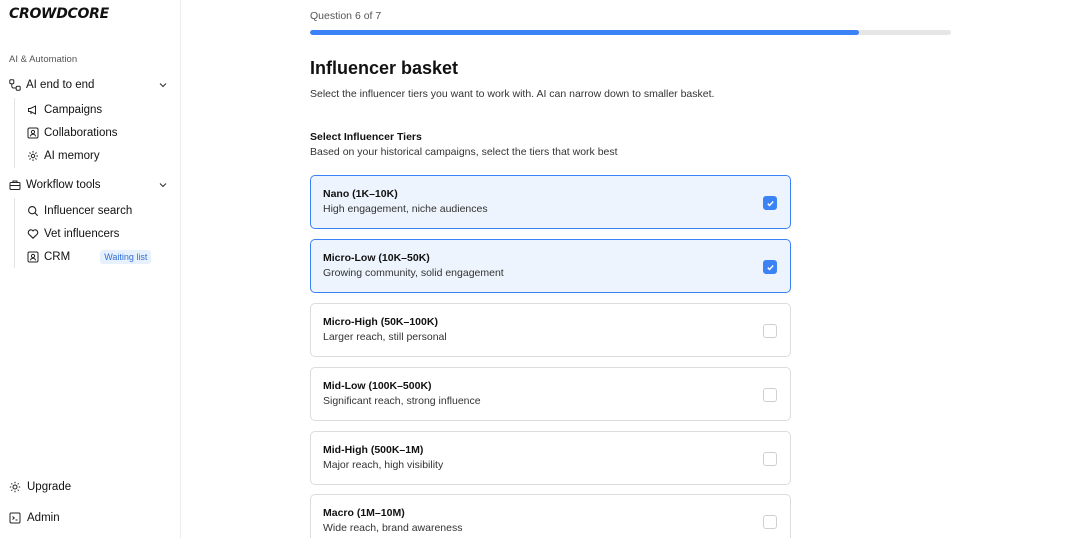 This screenshot has width=1080, height=538. What do you see at coordinates (33, 234) in the screenshot?
I see `heart-icon` at bounding box center [33, 234].